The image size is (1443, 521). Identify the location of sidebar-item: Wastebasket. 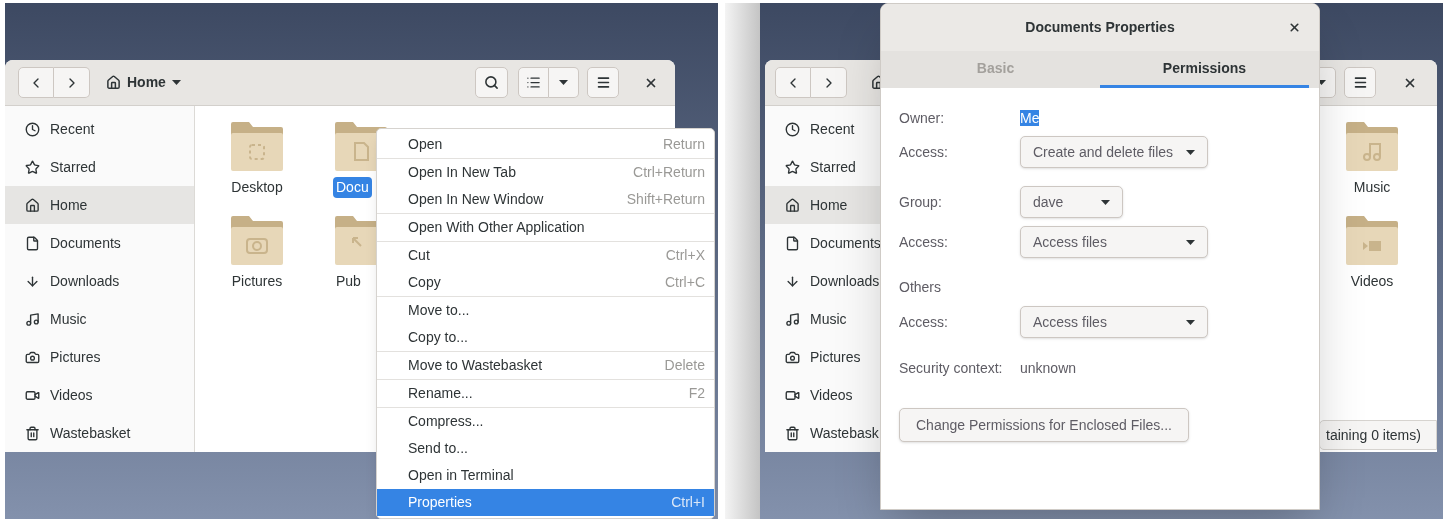
(99, 433).